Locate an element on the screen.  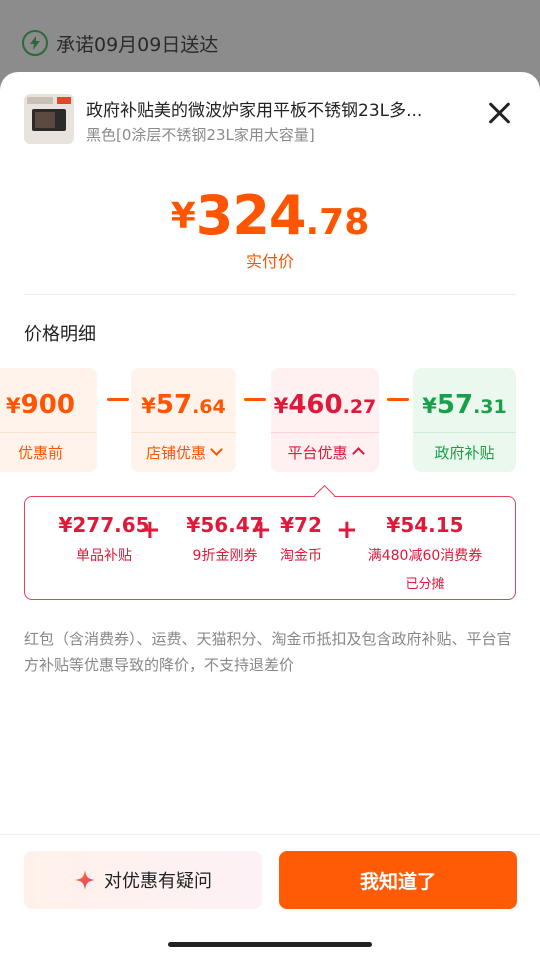
got-it-label: 我知道了 is located at coordinates (397, 881).